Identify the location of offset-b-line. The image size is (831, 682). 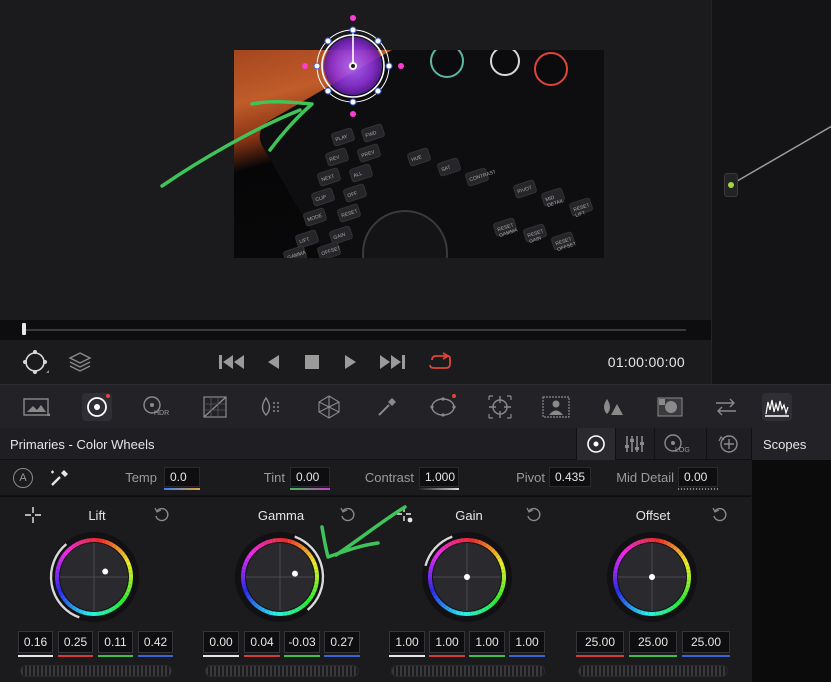
(706, 656).